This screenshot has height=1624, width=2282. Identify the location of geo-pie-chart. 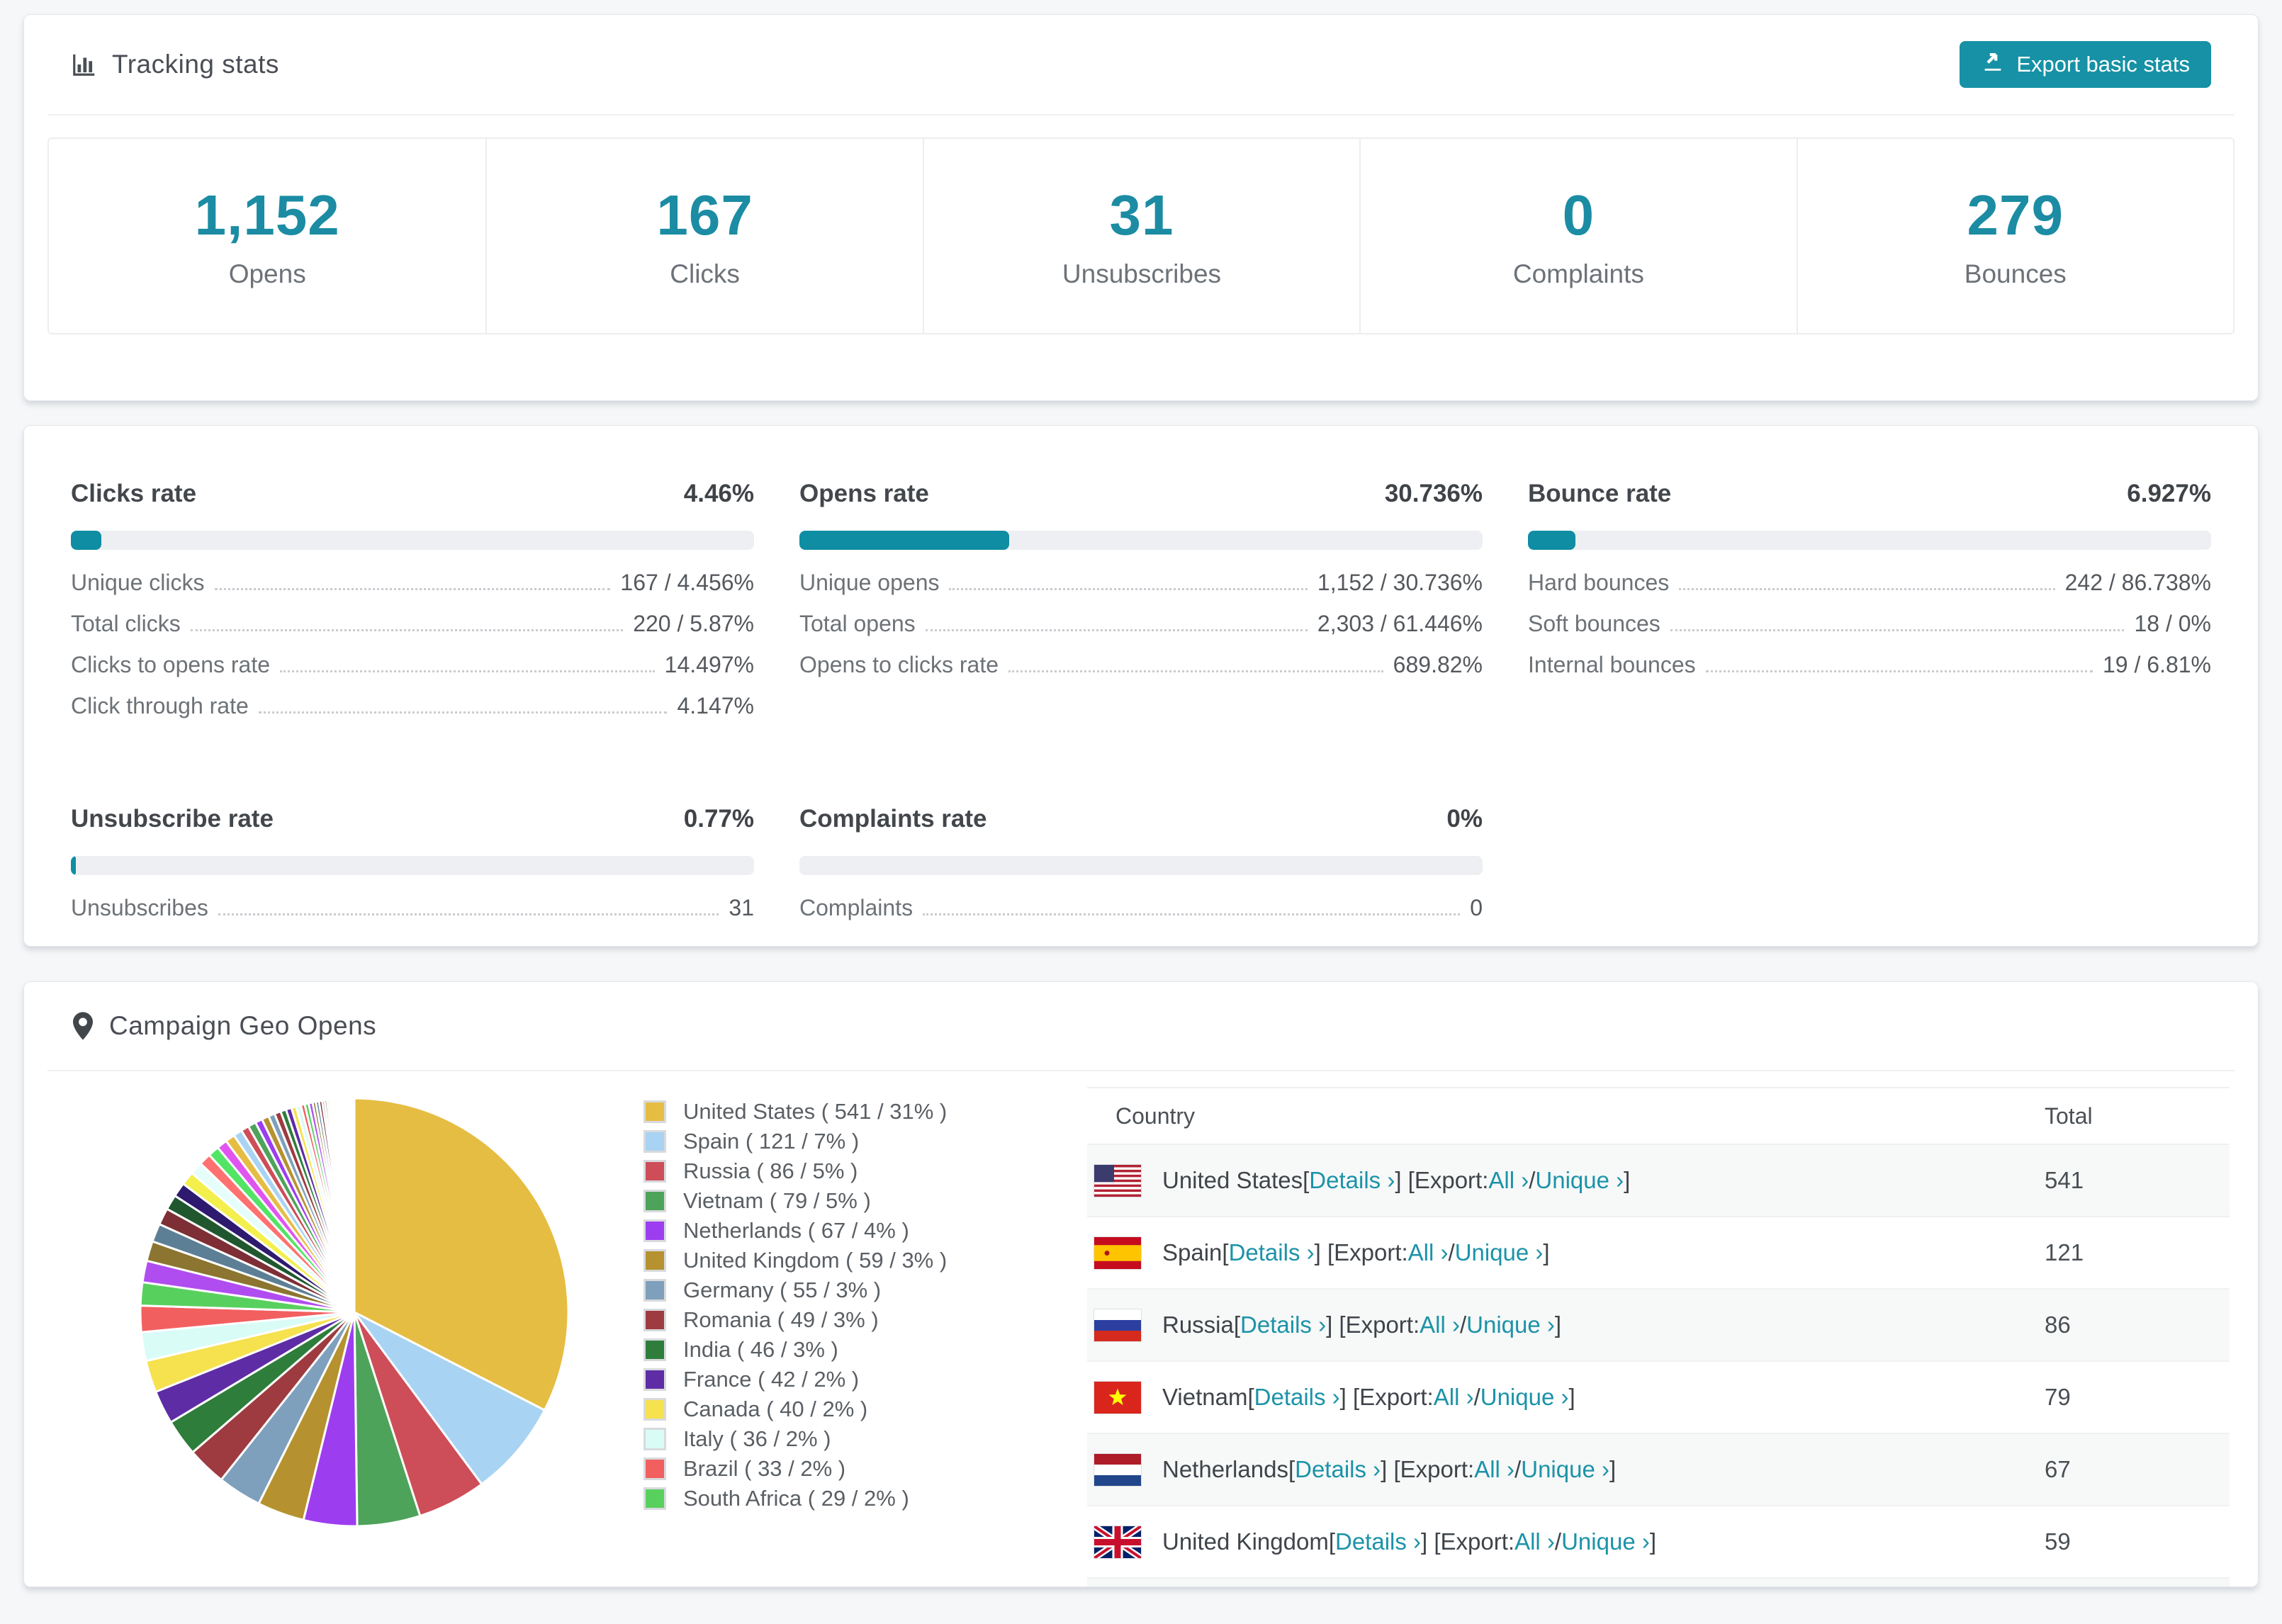
(354, 1312).